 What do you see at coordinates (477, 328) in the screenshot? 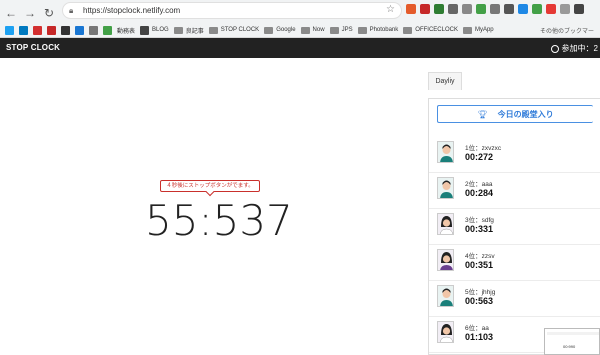
I see `rank-name: 6位：aa` at bounding box center [477, 328].